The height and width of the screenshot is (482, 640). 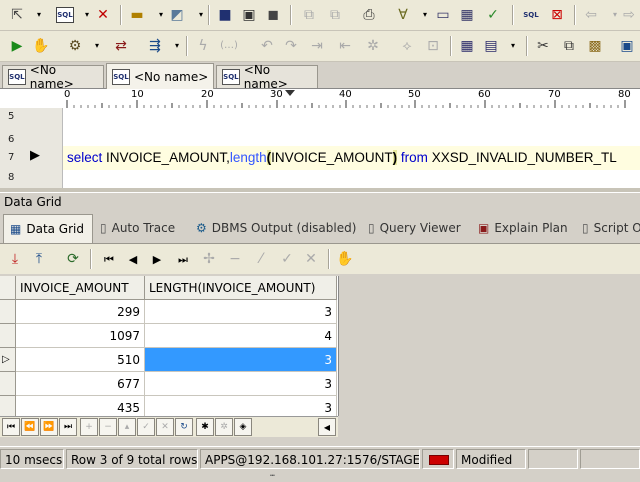 I want to click on tab-query-viewer: ▯ Query Viewer, so click(x=418, y=228).